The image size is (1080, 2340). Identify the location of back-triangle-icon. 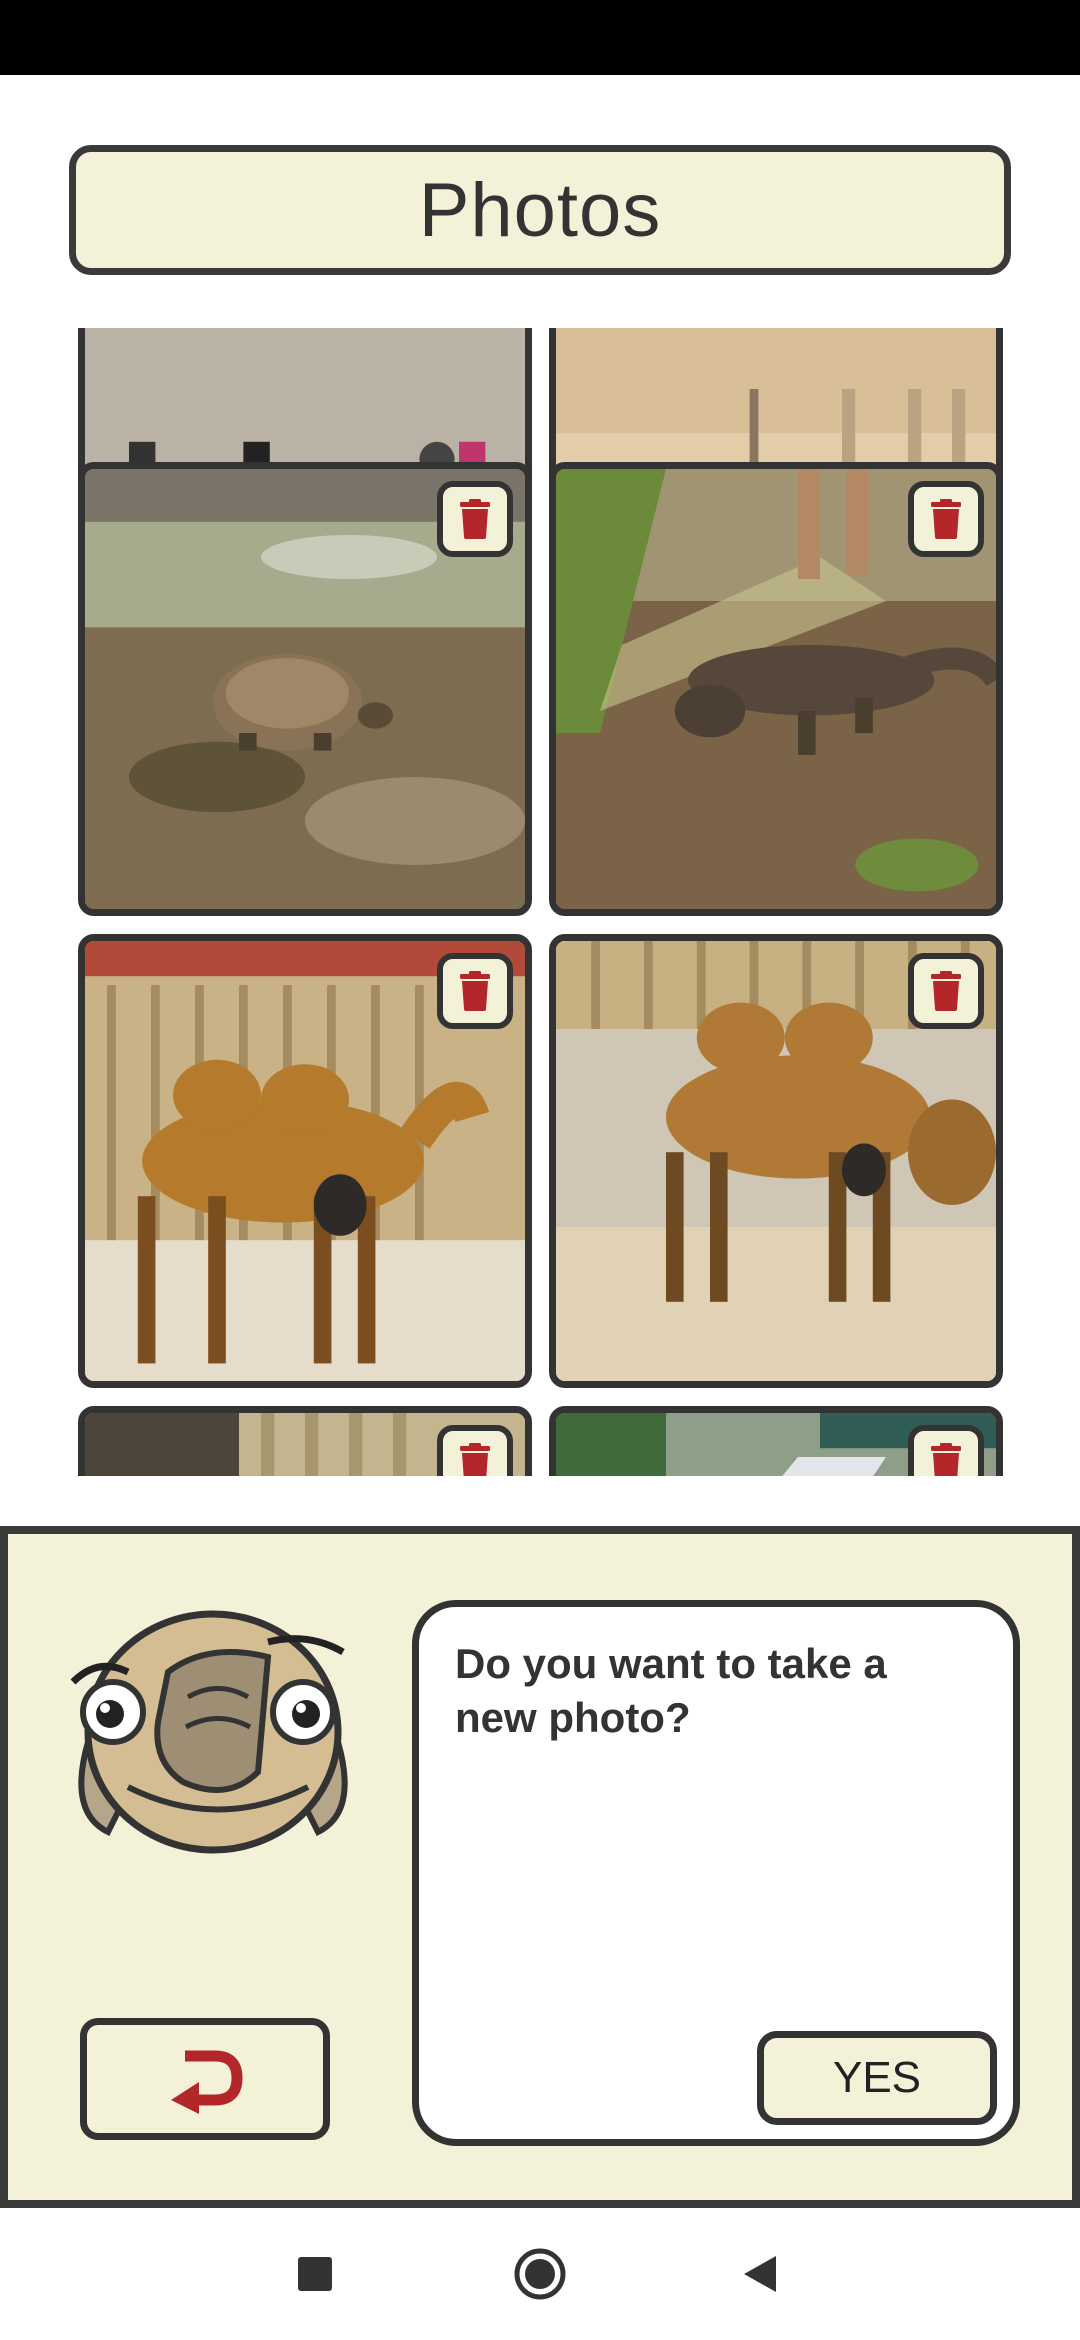
(760, 2274).